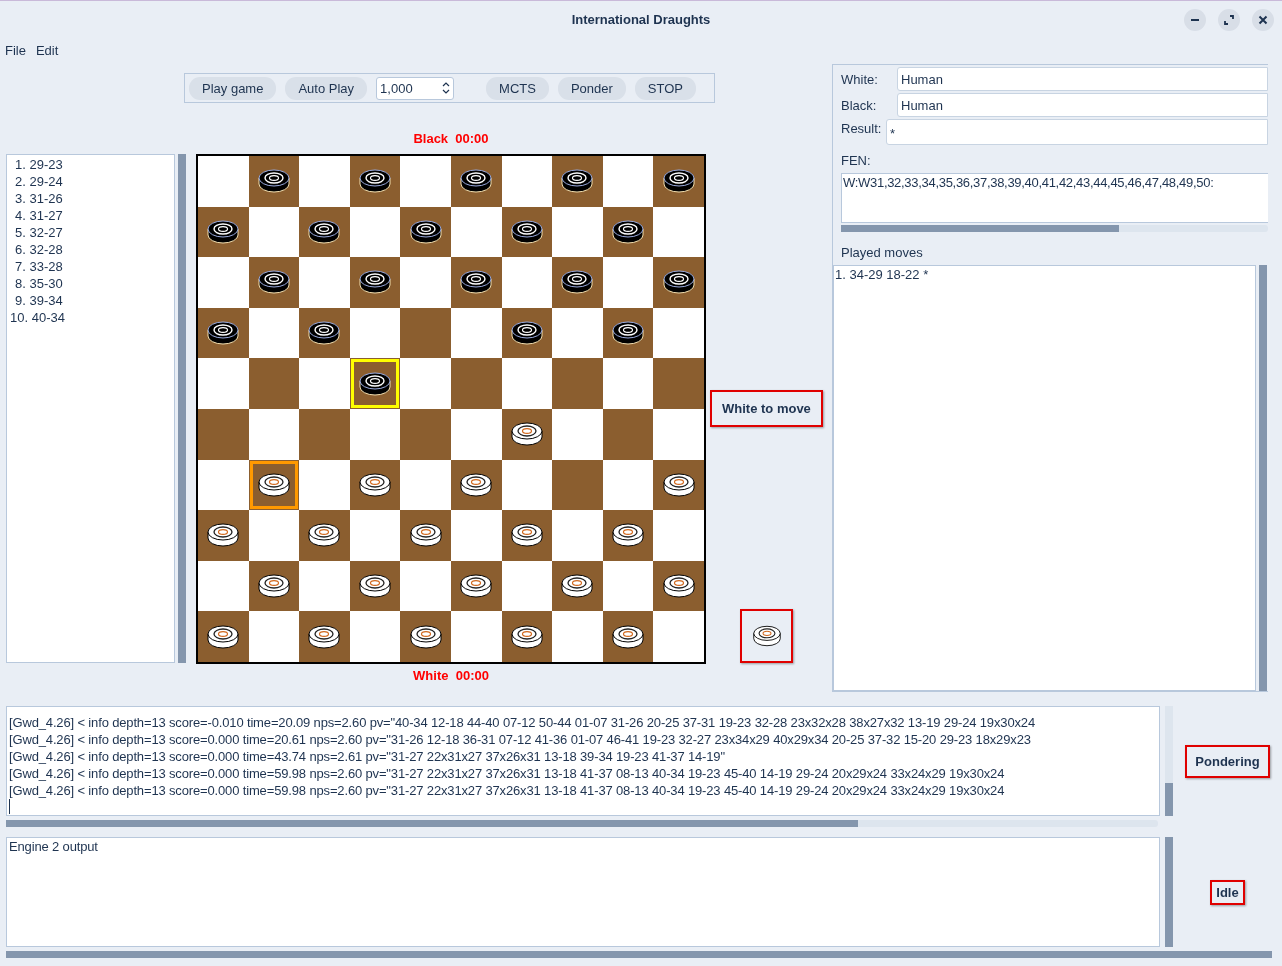 The width and height of the screenshot is (1282, 966). What do you see at coordinates (415, 88) in the screenshot?
I see `number-spinner: 1,000` at bounding box center [415, 88].